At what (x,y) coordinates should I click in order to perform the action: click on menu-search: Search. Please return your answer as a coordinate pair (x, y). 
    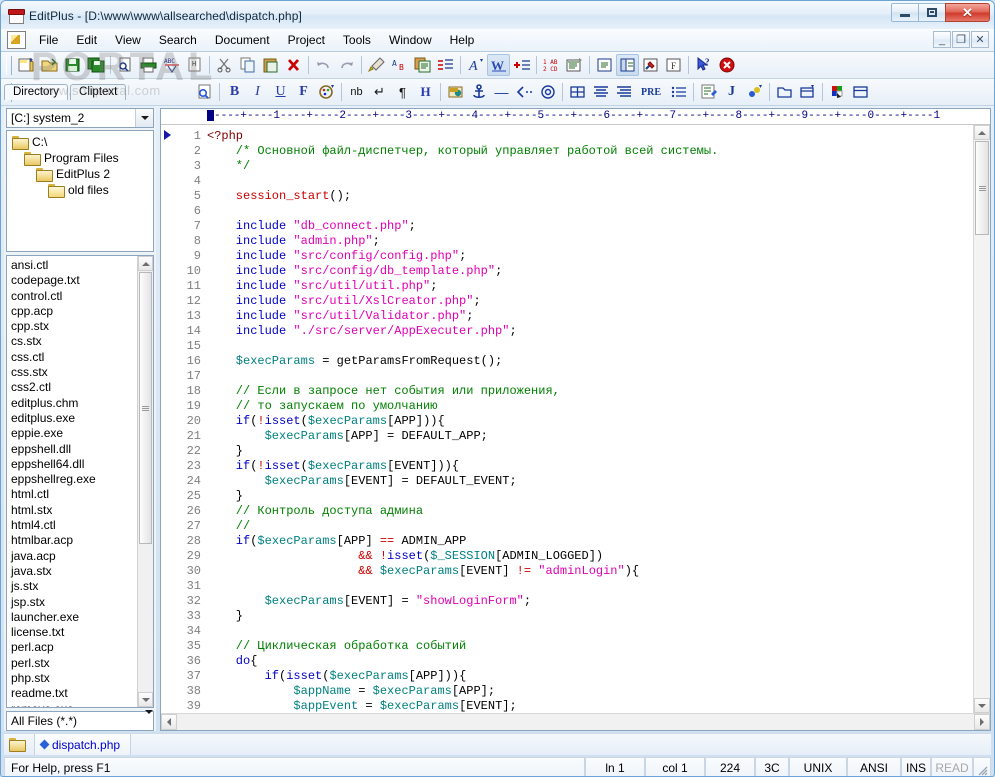
    Looking at the image, I should click on (178, 40).